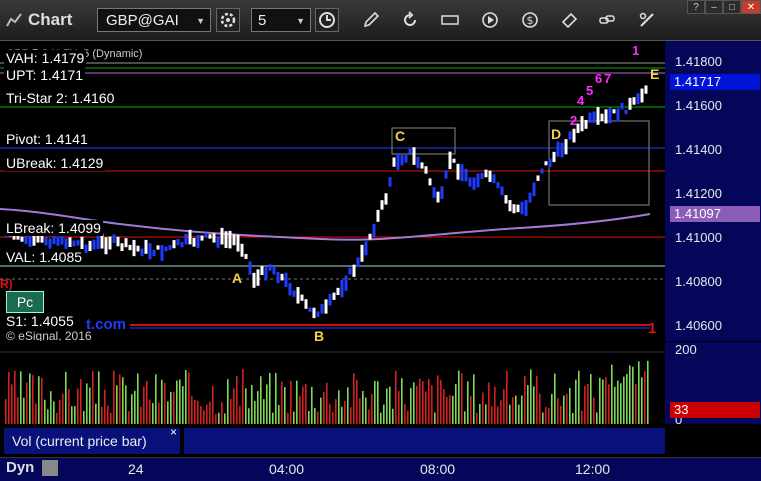  I want to click on level-label-lbreak: LBreak: 1.4099, so click(53, 228).